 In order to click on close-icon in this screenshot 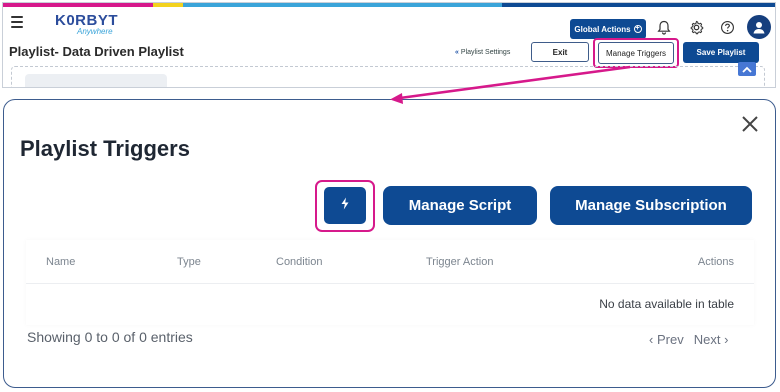, I will do `click(750, 124)`.